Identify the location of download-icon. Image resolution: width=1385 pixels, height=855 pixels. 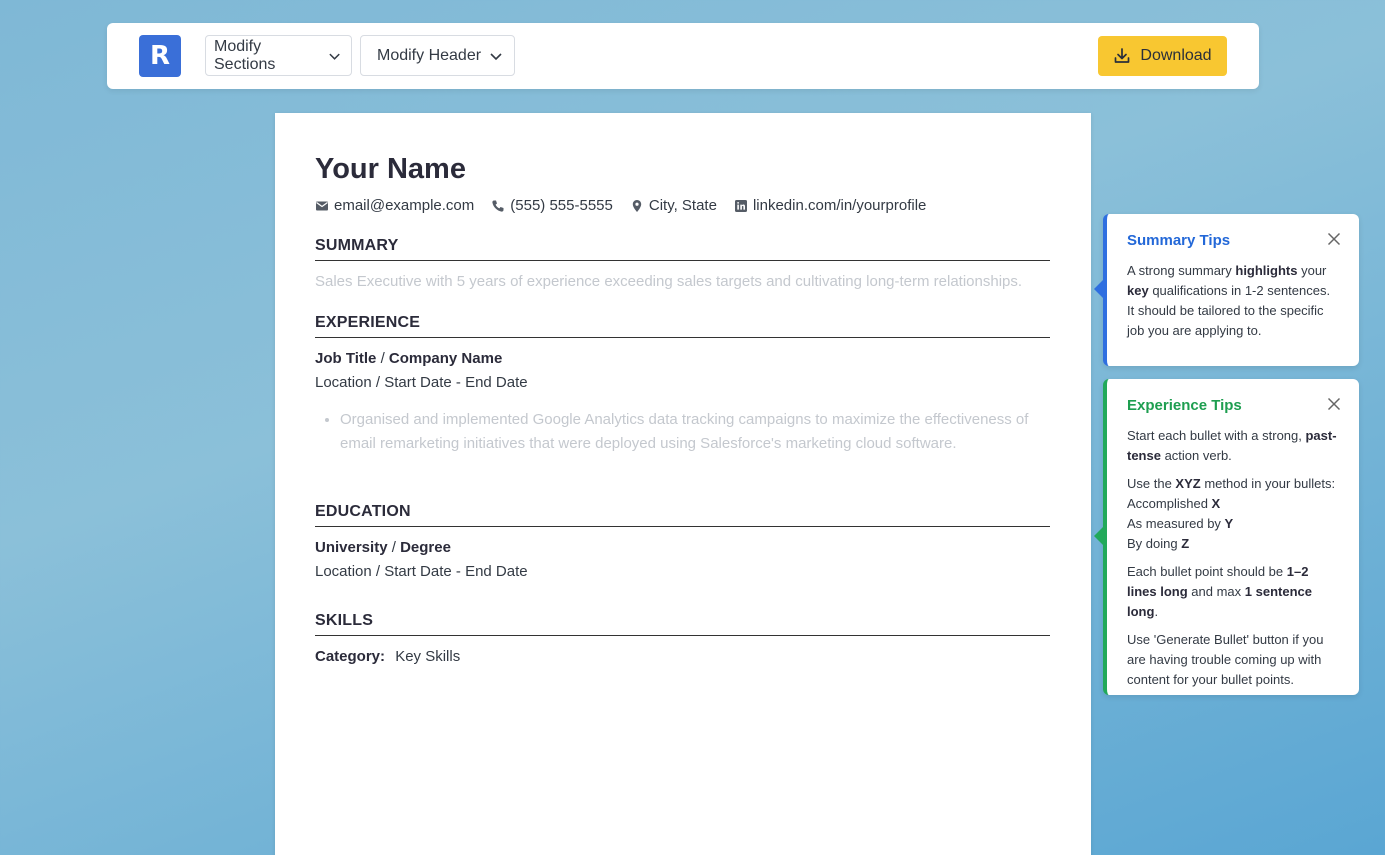
(1122, 55).